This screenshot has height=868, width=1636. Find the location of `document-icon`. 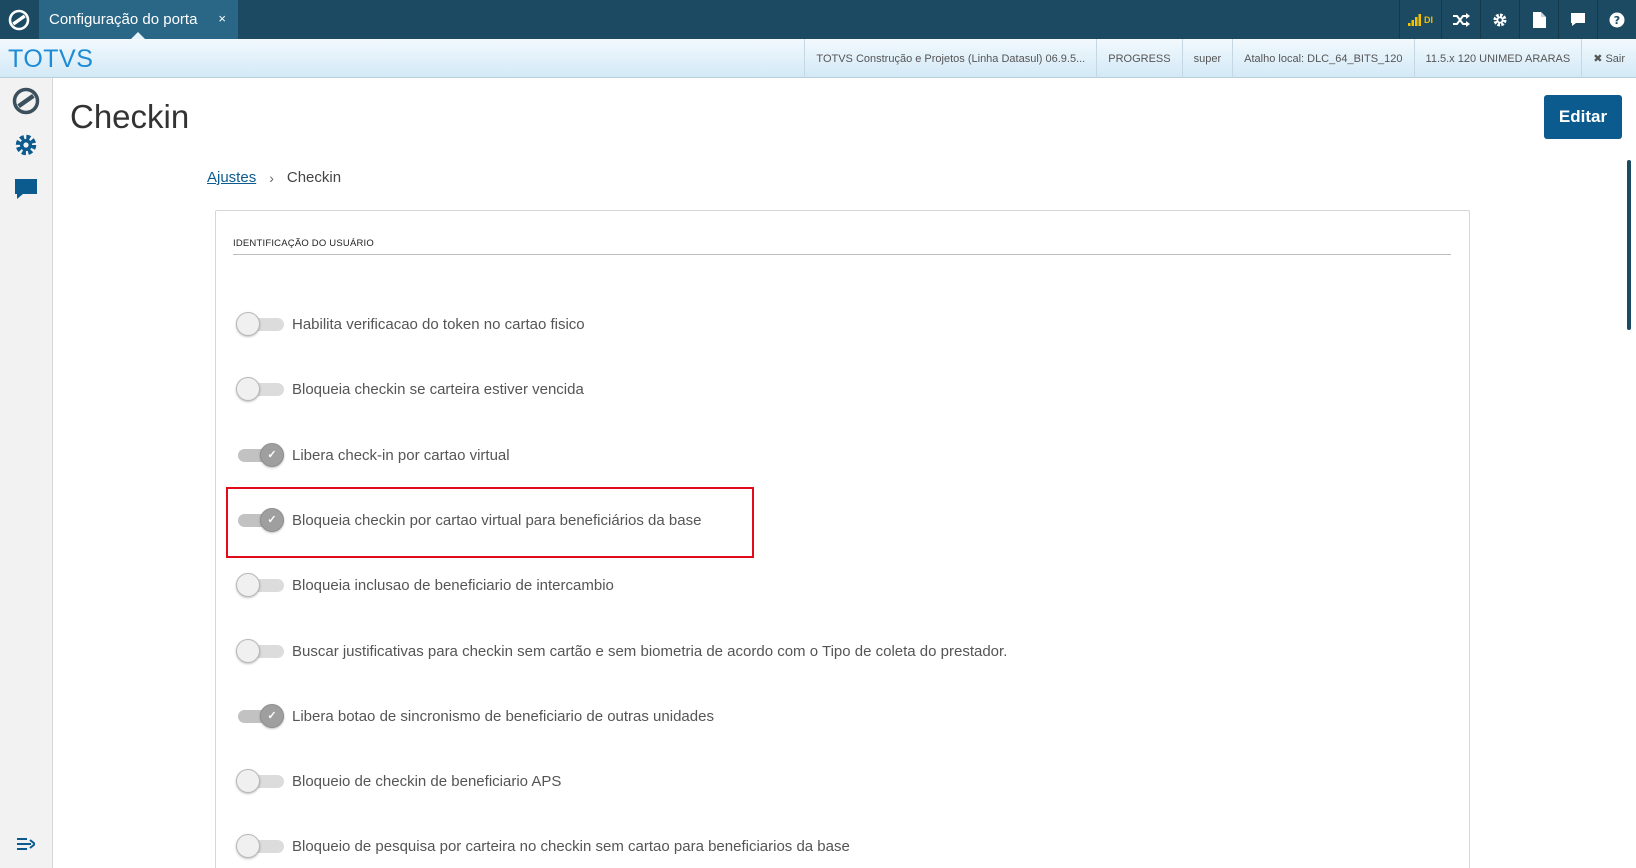

document-icon is located at coordinates (1538, 19).